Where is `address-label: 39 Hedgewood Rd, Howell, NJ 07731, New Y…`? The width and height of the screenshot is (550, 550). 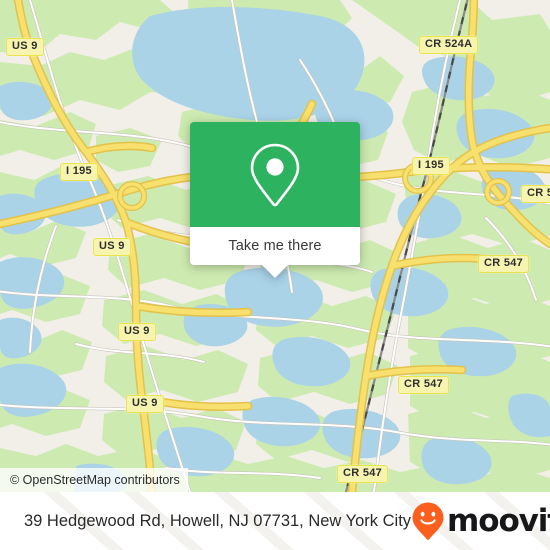
address-label: 39 Hedgewood Rd, Howell, NJ 07731, New Y… is located at coordinates (218, 520).